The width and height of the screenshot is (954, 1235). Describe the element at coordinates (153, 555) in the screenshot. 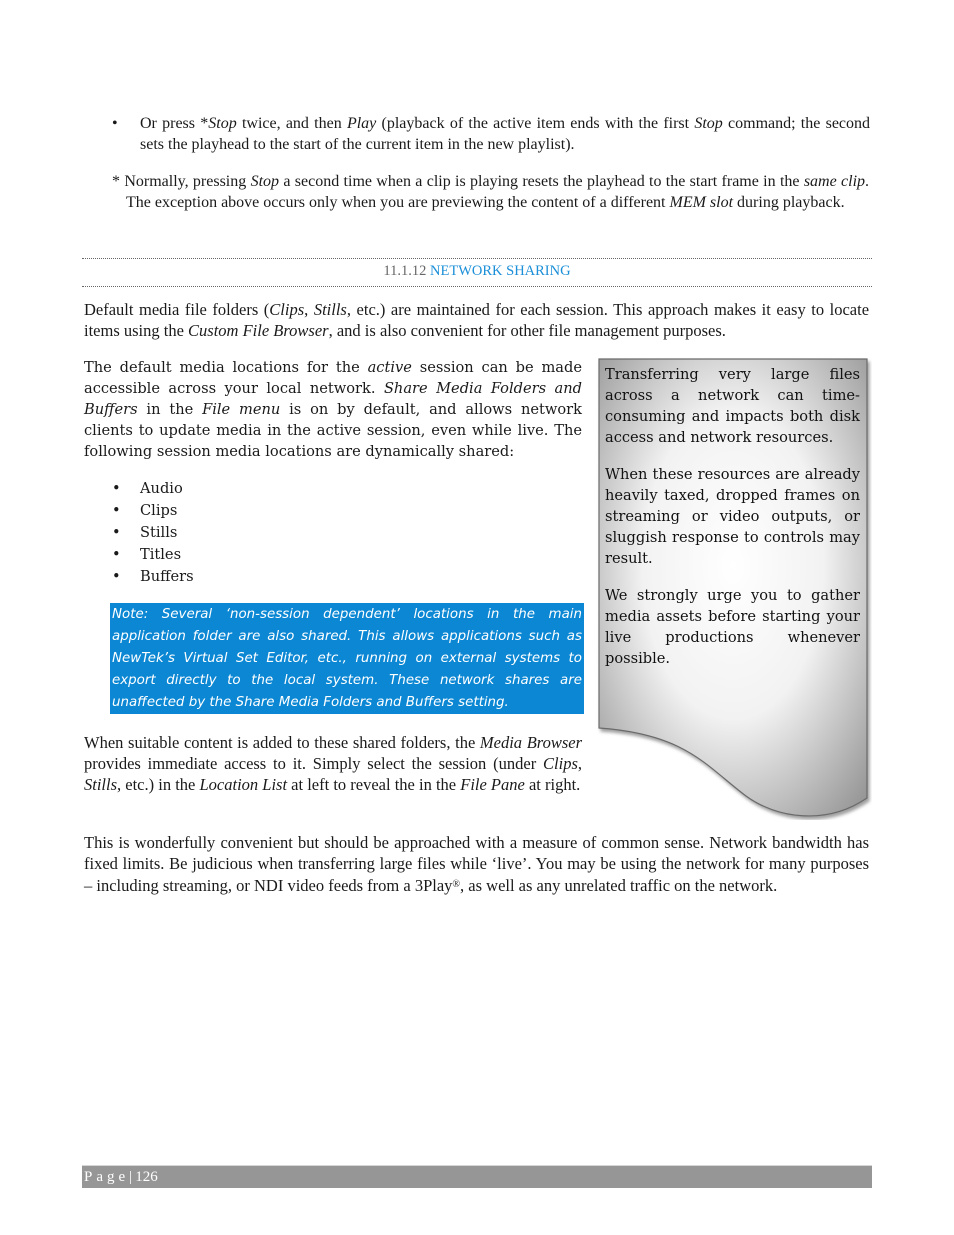

I see `list-item: • Titles` at that location.